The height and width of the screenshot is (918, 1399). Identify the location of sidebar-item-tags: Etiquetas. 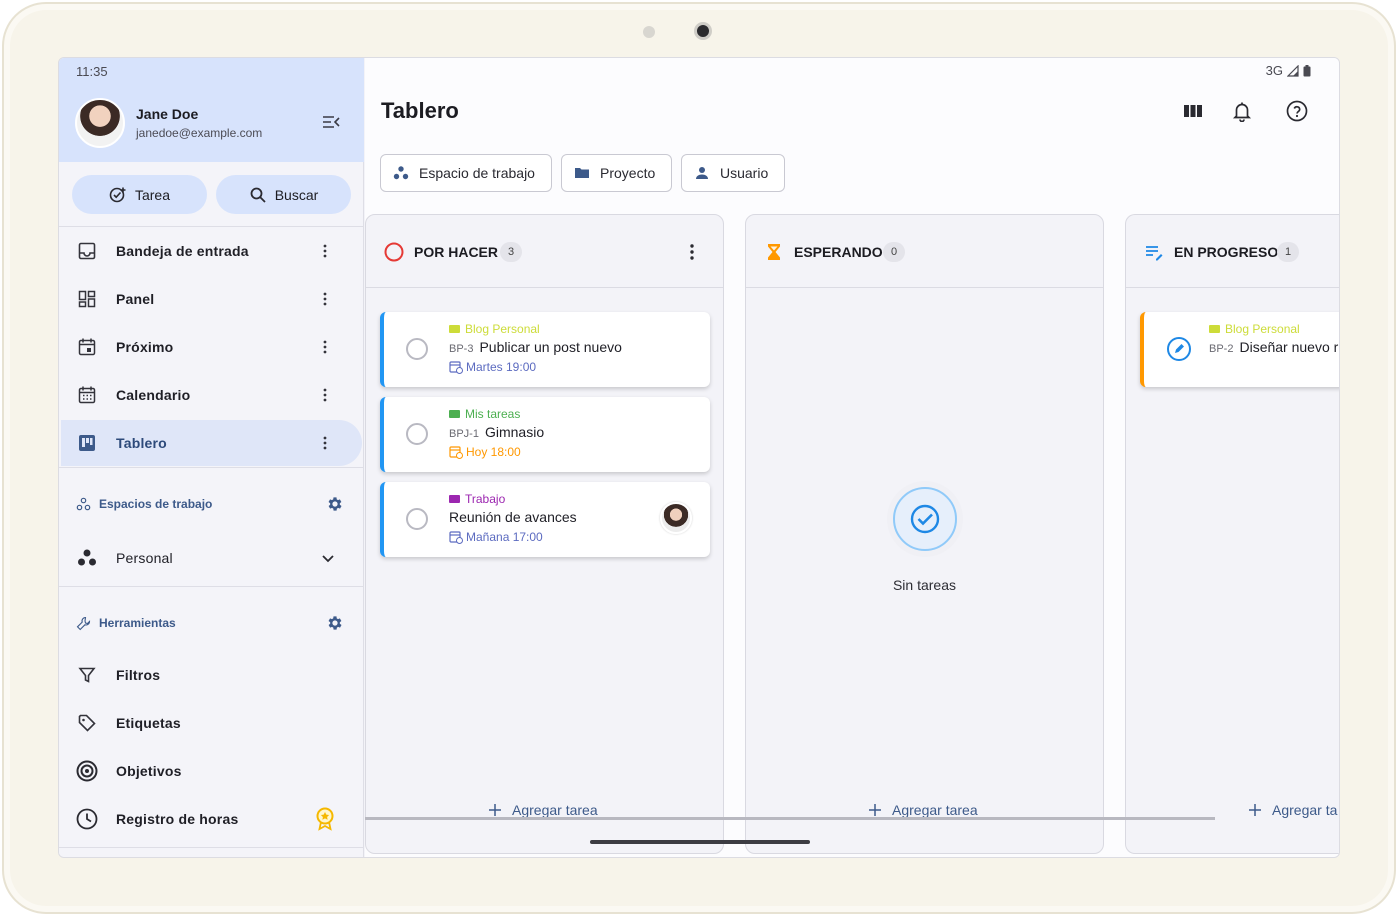
(211, 723).